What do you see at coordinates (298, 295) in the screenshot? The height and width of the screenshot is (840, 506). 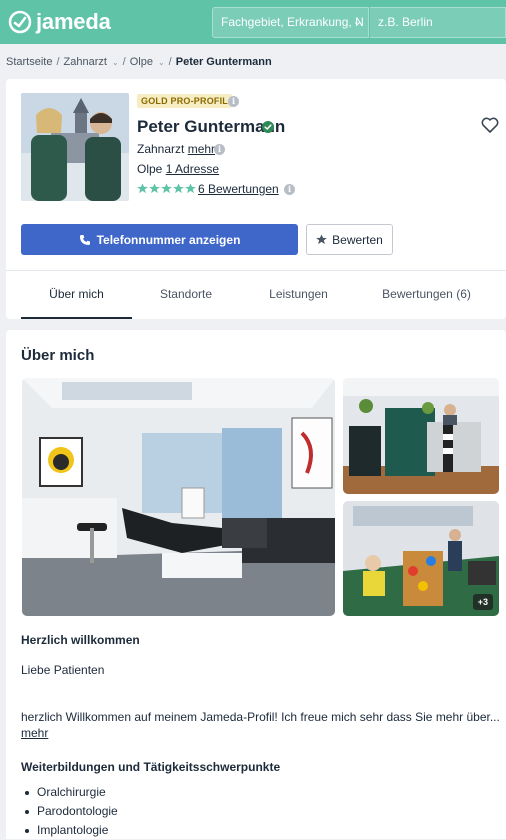 I see `tab-leistungen: Leistungen` at bounding box center [298, 295].